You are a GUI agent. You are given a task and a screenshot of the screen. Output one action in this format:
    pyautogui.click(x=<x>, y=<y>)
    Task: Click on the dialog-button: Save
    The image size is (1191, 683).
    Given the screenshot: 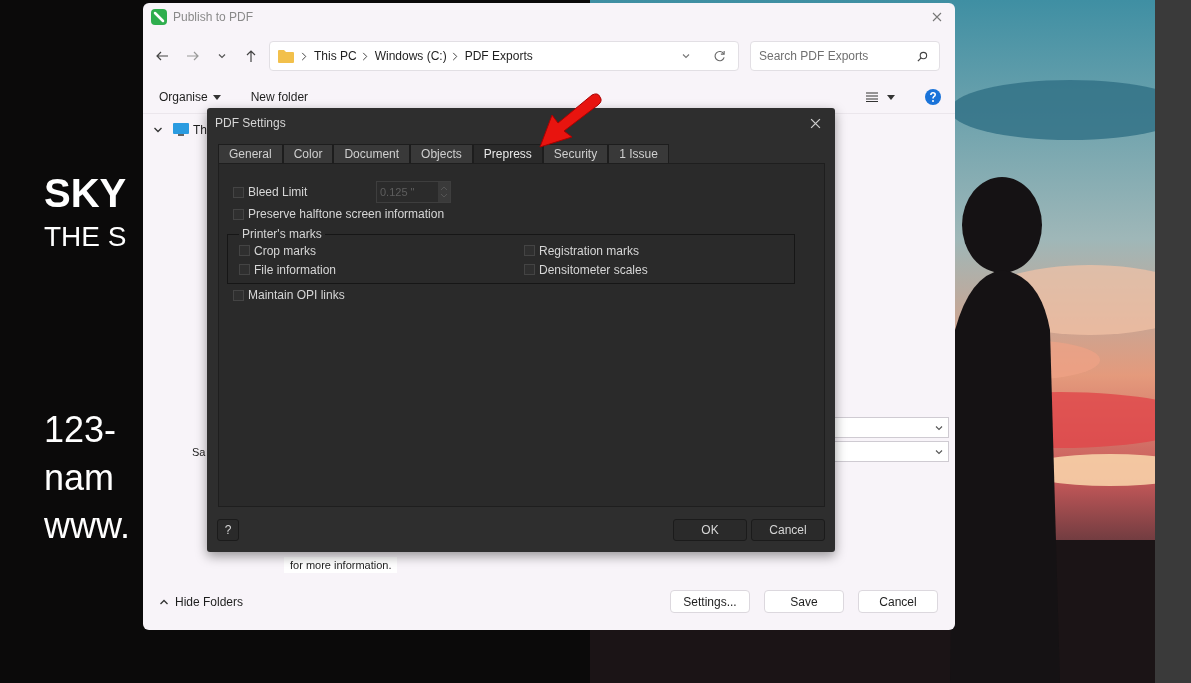 What is the action you would take?
    pyautogui.click(x=804, y=601)
    